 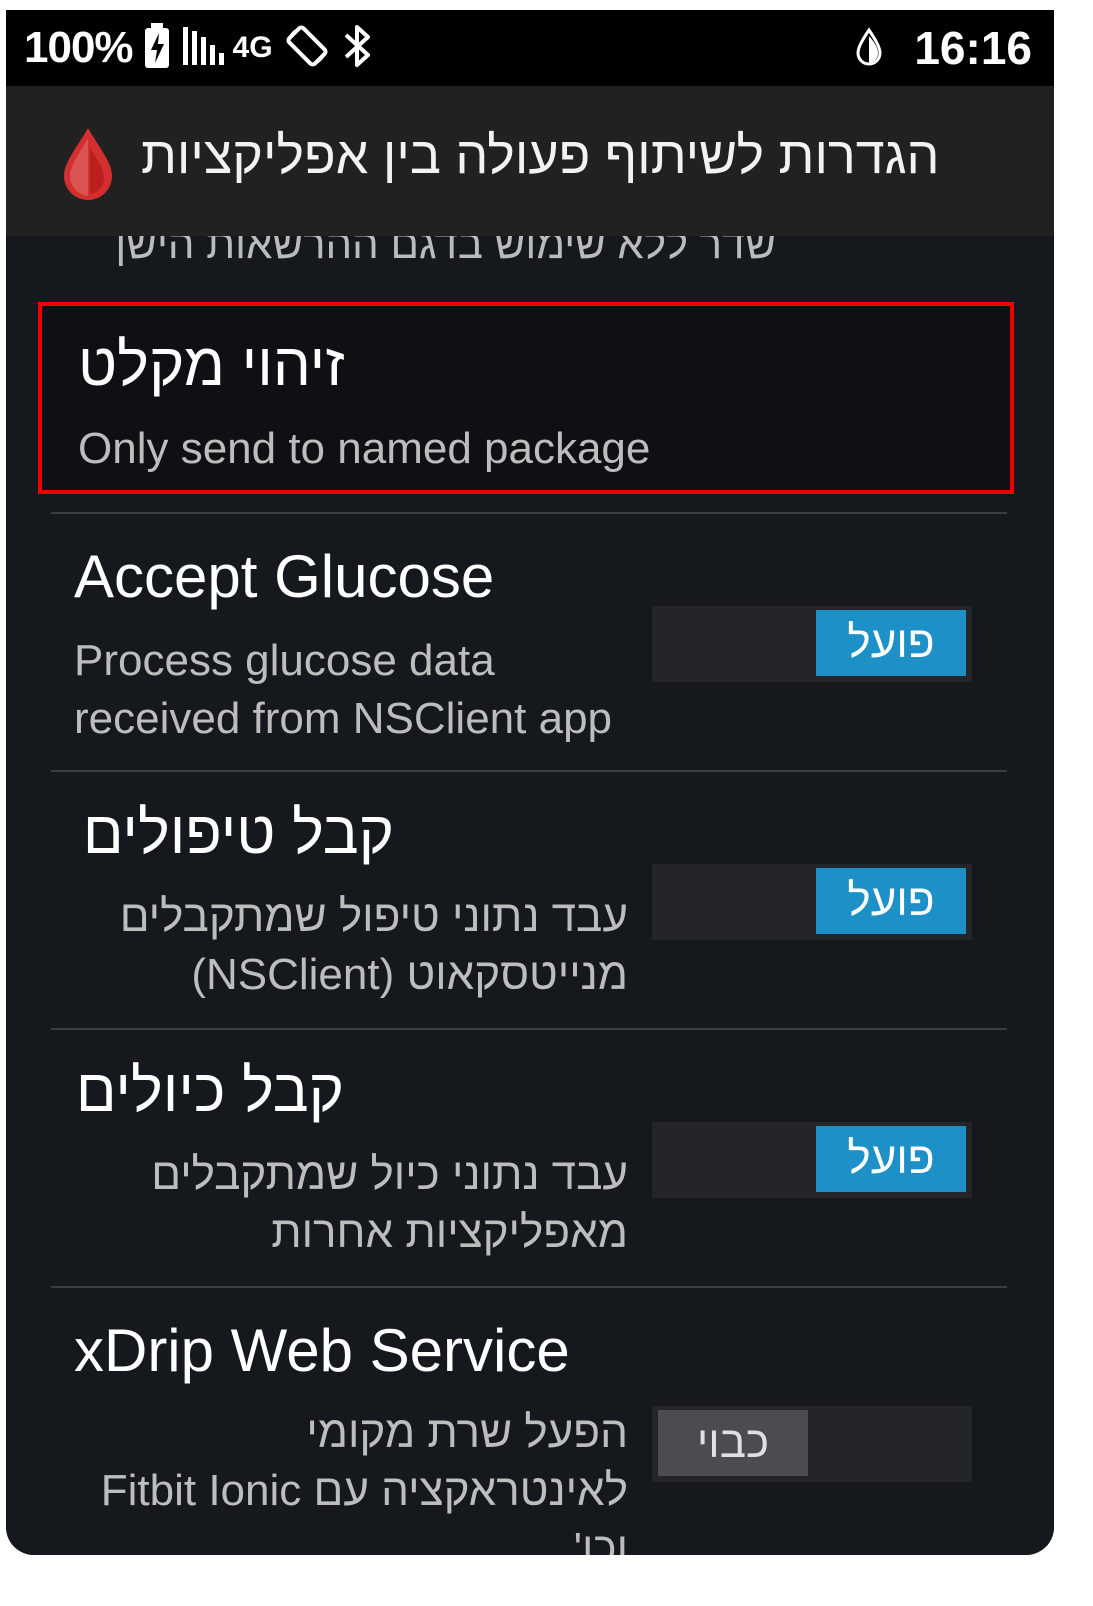 What do you see at coordinates (445, 251) in the screenshot?
I see `partial-preference-summary: שדר ללא שימוש בדגם ההרשאות הישן` at bounding box center [445, 251].